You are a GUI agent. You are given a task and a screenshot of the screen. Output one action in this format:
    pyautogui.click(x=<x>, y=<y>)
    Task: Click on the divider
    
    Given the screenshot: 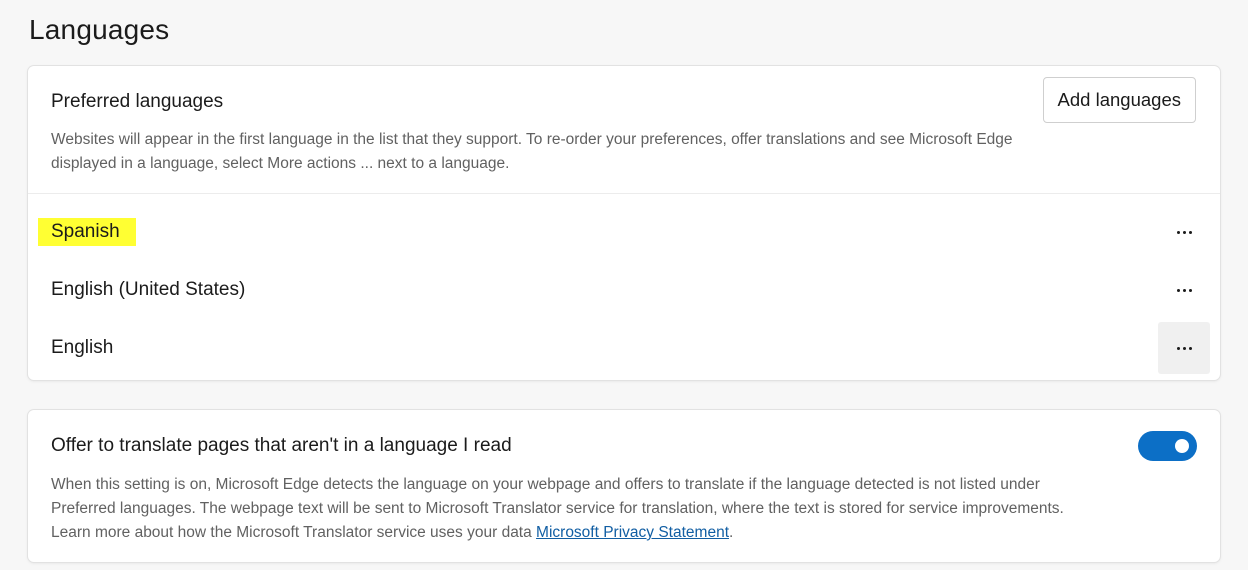 What is the action you would take?
    pyautogui.click(x=624, y=193)
    